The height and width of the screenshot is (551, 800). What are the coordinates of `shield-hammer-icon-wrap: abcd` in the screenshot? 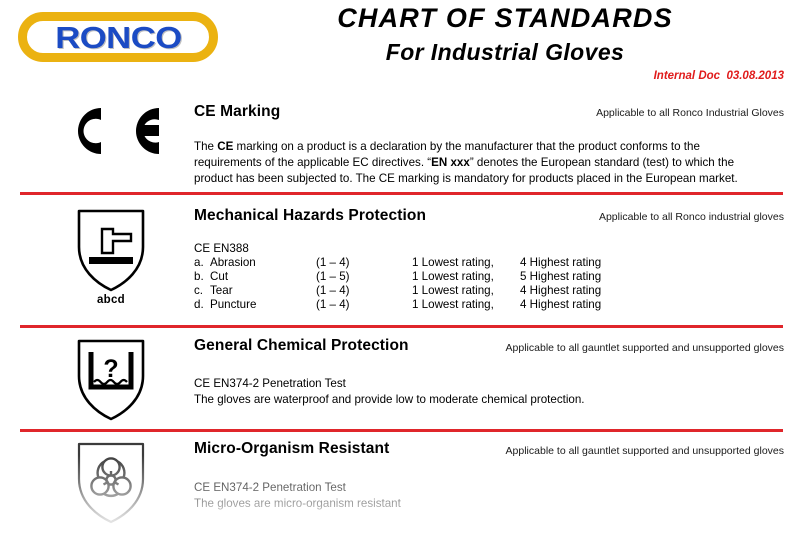 It's located at (111, 256).